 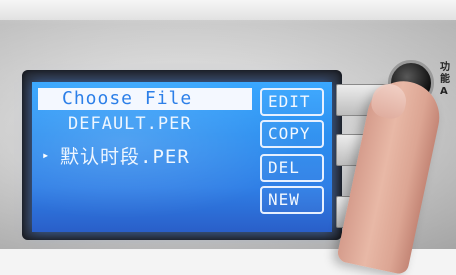 I want to click on edit-softkey: EDIT, so click(x=292, y=102).